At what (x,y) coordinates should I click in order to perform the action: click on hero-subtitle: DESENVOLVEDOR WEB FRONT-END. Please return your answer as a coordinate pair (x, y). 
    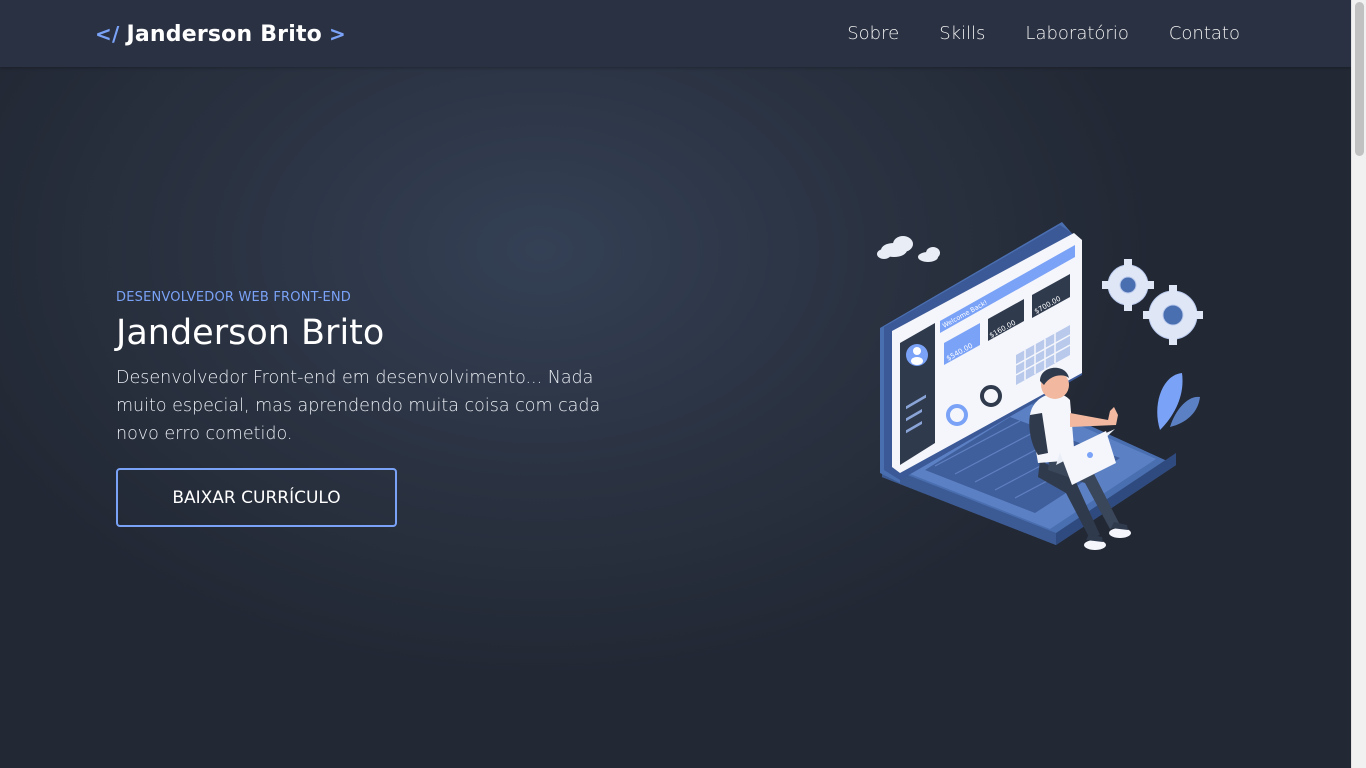
    Looking at the image, I should click on (234, 297).